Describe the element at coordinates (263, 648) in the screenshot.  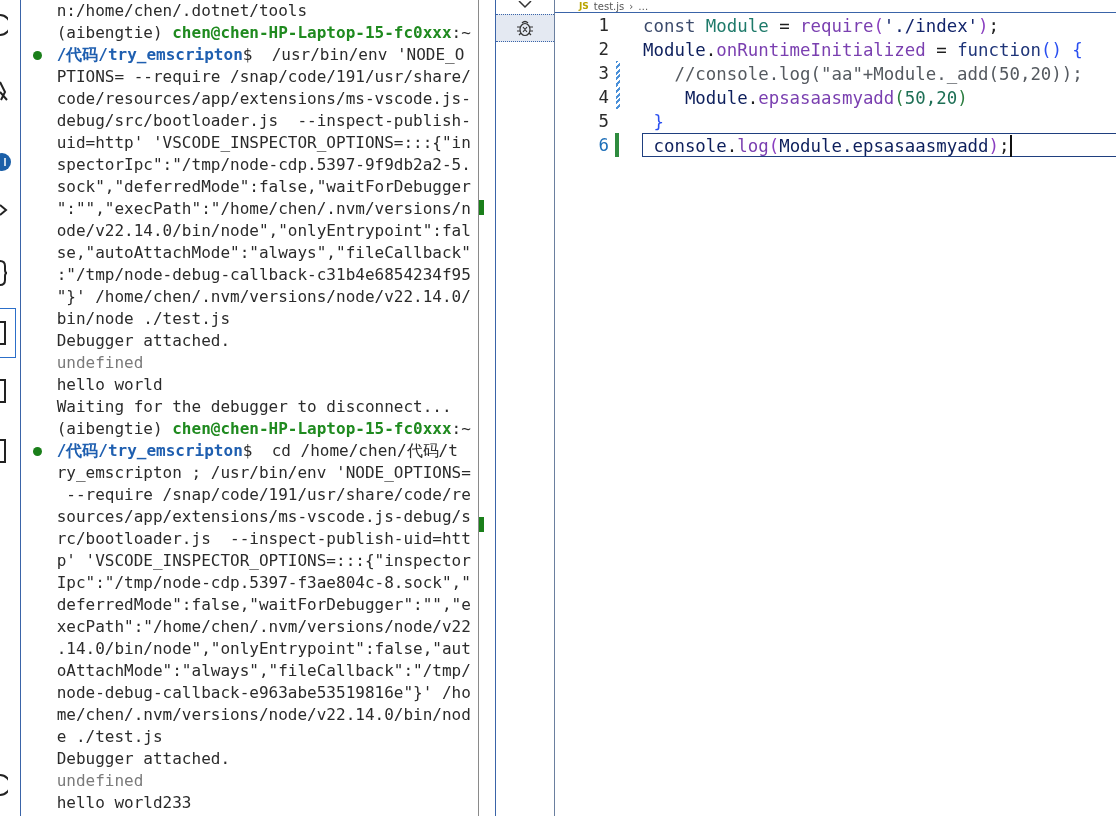
I see `terminal-text: .14.0/bin/node","onlyEntrypoint":false,"aut` at that location.